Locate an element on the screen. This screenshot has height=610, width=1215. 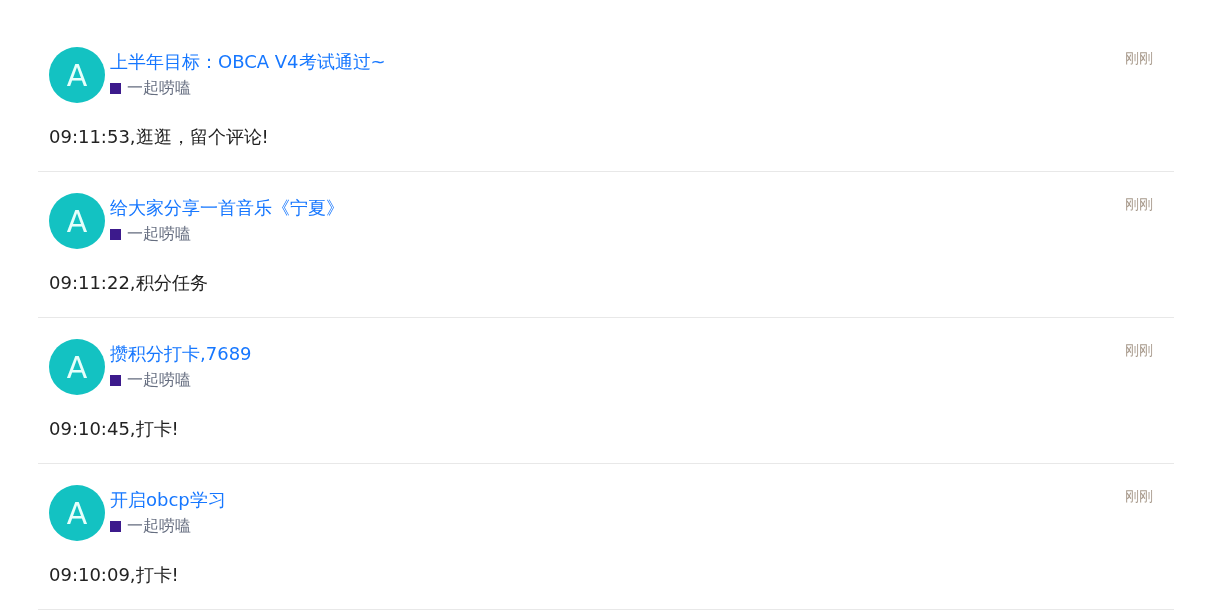
post-body: 09:11:53,逛逛，留个评论! is located at coordinates (159, 137).